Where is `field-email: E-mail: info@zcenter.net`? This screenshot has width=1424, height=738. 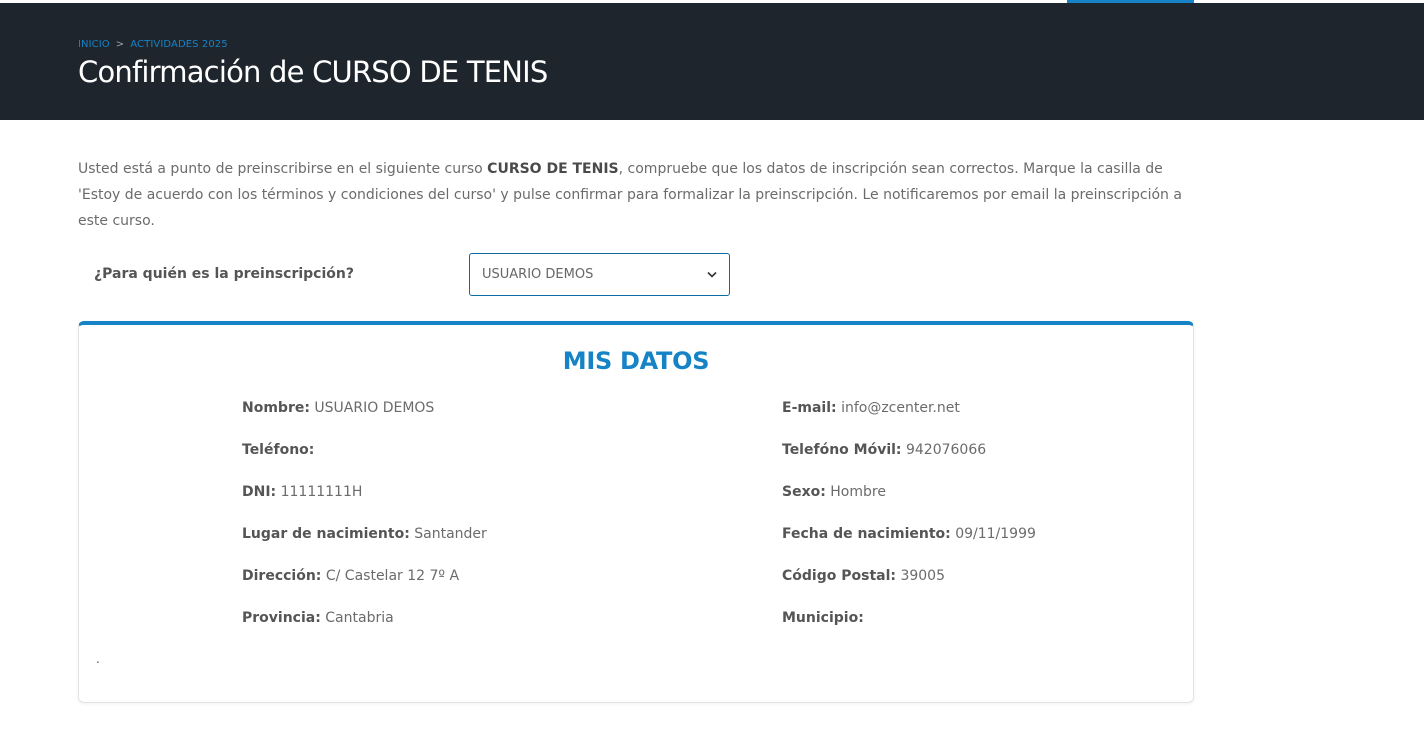 field-email: E-mail: info@zcenter.net is located at coordinates (871, 408).